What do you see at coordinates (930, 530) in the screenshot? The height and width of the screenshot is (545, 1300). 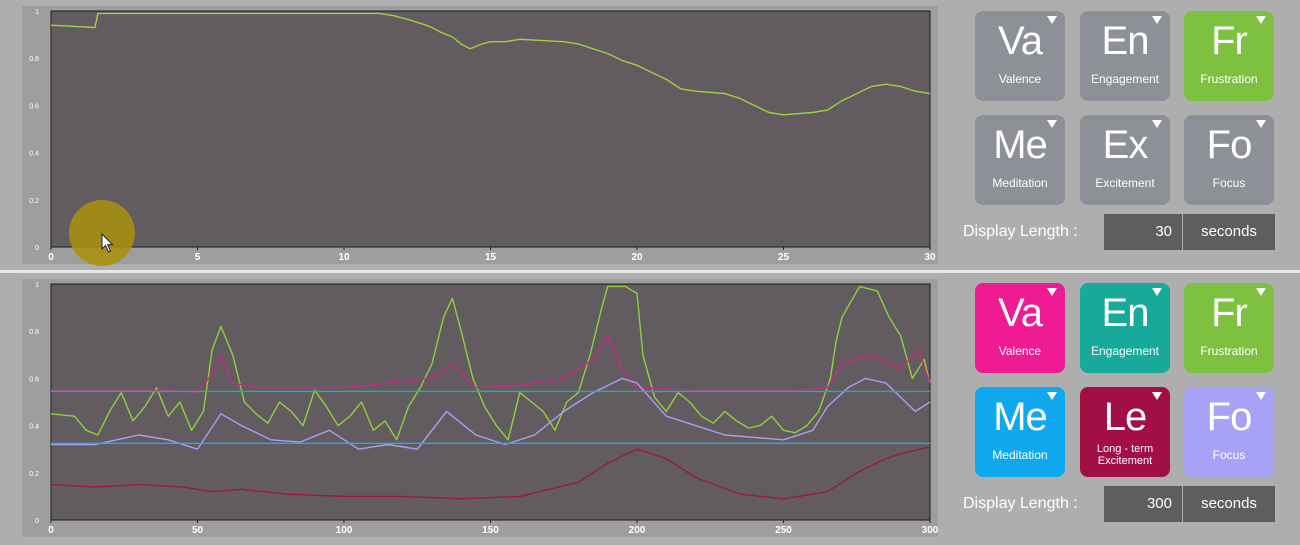 I see `bottom-chart-x-tick-label: 300` at bounding box center [930, 530].